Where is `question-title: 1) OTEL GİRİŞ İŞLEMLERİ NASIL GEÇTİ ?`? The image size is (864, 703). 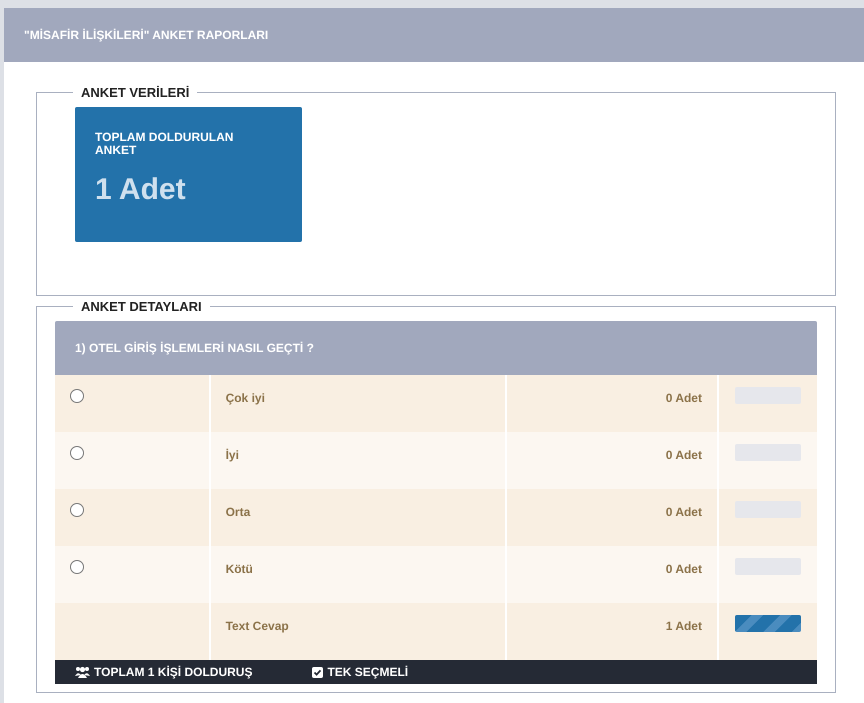 question-title: 1) OTEL GİRİŞ İŞLEMLERİ NASIL GEÇTİ ? is located at coordinates (194, 348).